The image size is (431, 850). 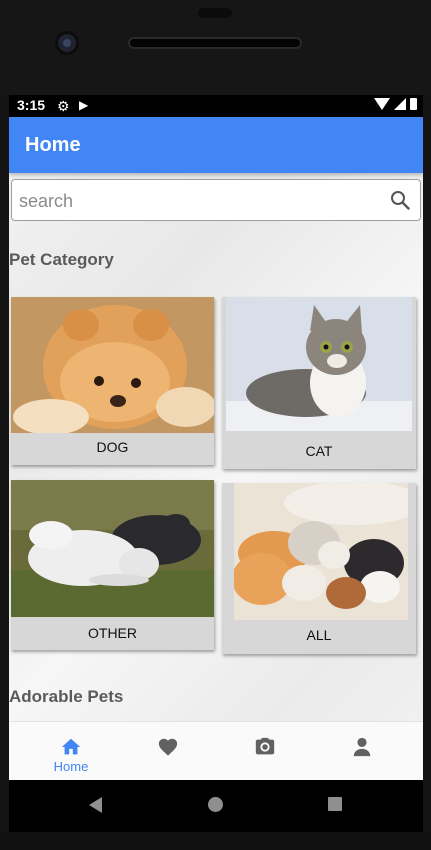 What do you see at coordinates (215, 43) in the screenshot?
I see `earpiece-speaker` at bounding box center [215, 43].